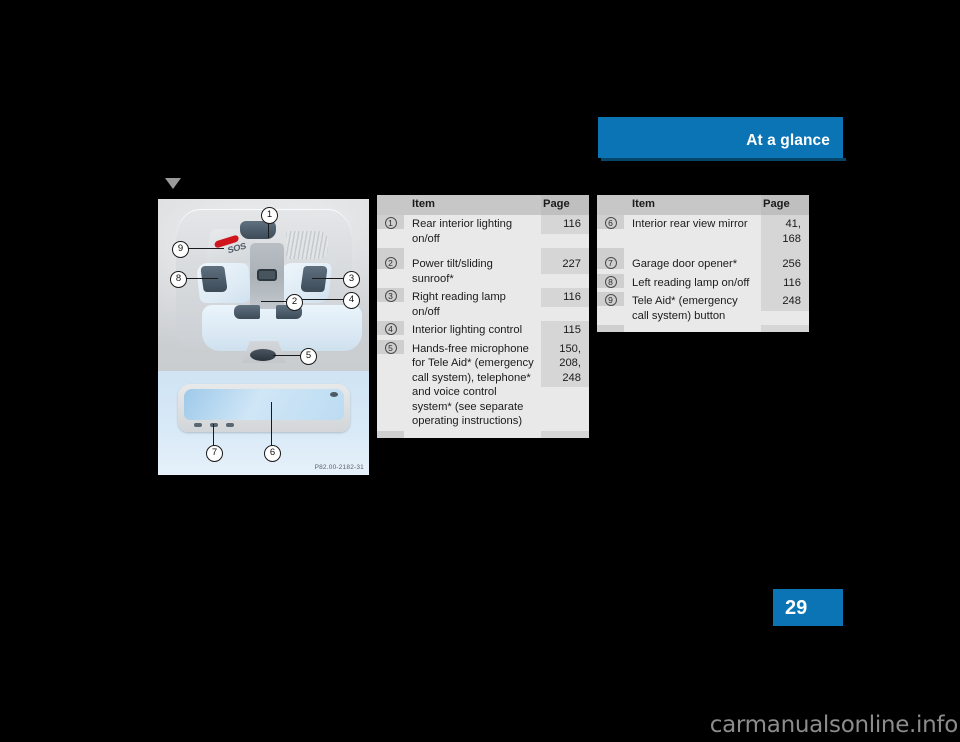 The width and height of the screenshot is (960, 742). Describe the element at coordinates (472, 271) in the screenshot. I see `row-item-text: Power tilt/sliding sunroof*` at that location.